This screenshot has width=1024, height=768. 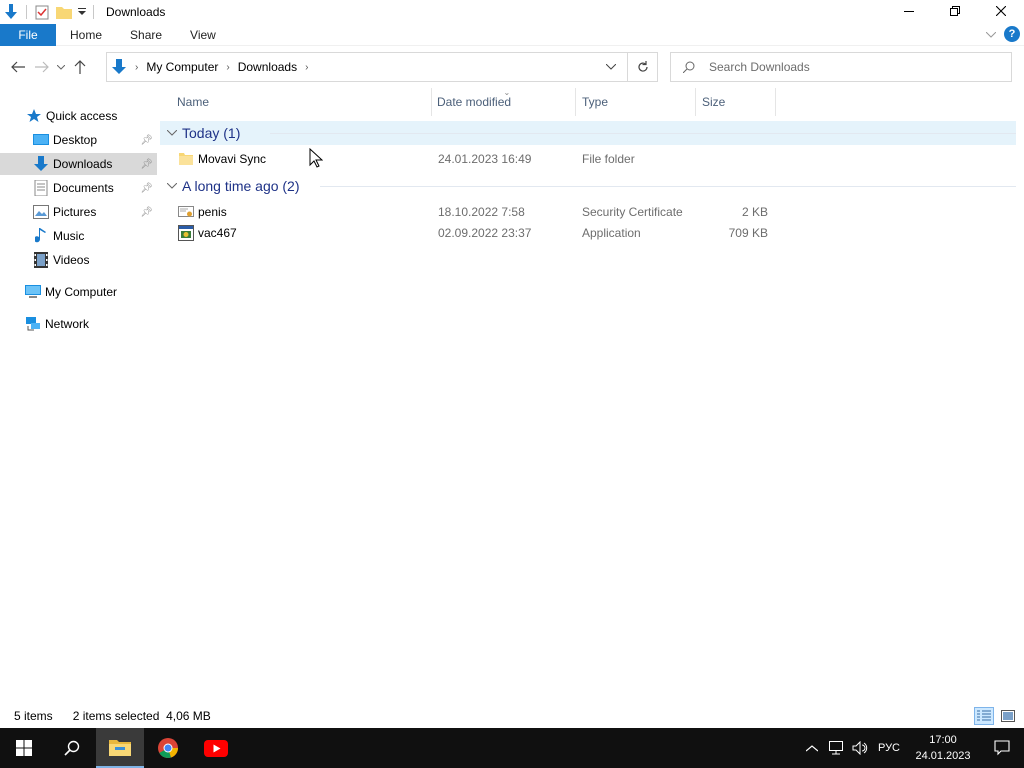 I want to click on videos-icon, so click(x=41, y=260).